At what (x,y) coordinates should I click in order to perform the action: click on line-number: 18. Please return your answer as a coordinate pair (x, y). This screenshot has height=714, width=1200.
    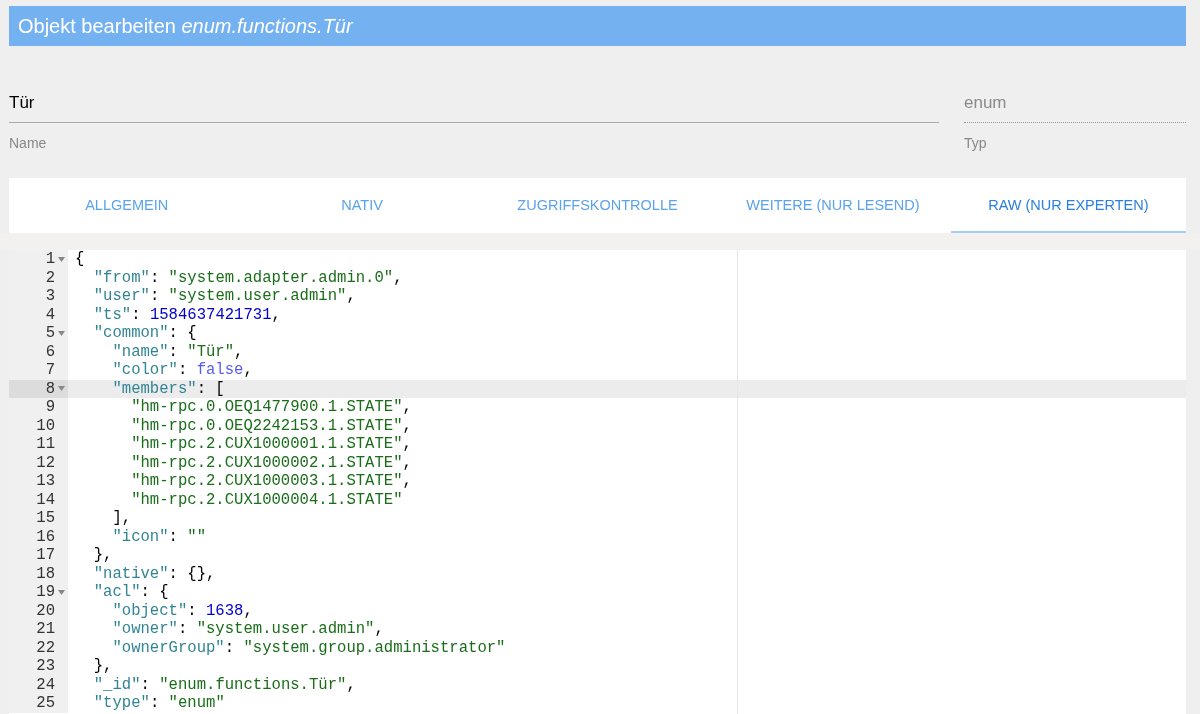
    Looking at the image, I should click on (45, 573).